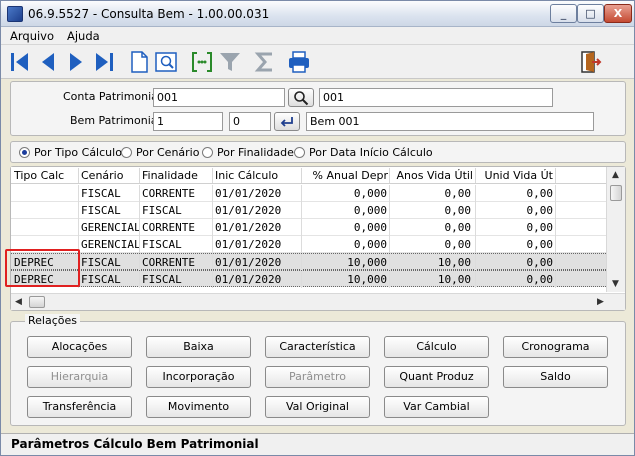 Image resolution: width=635 pixels, height=456 pixels. I want to click on vertical-scrollbar: ▲ ▼, so click(615, 229).